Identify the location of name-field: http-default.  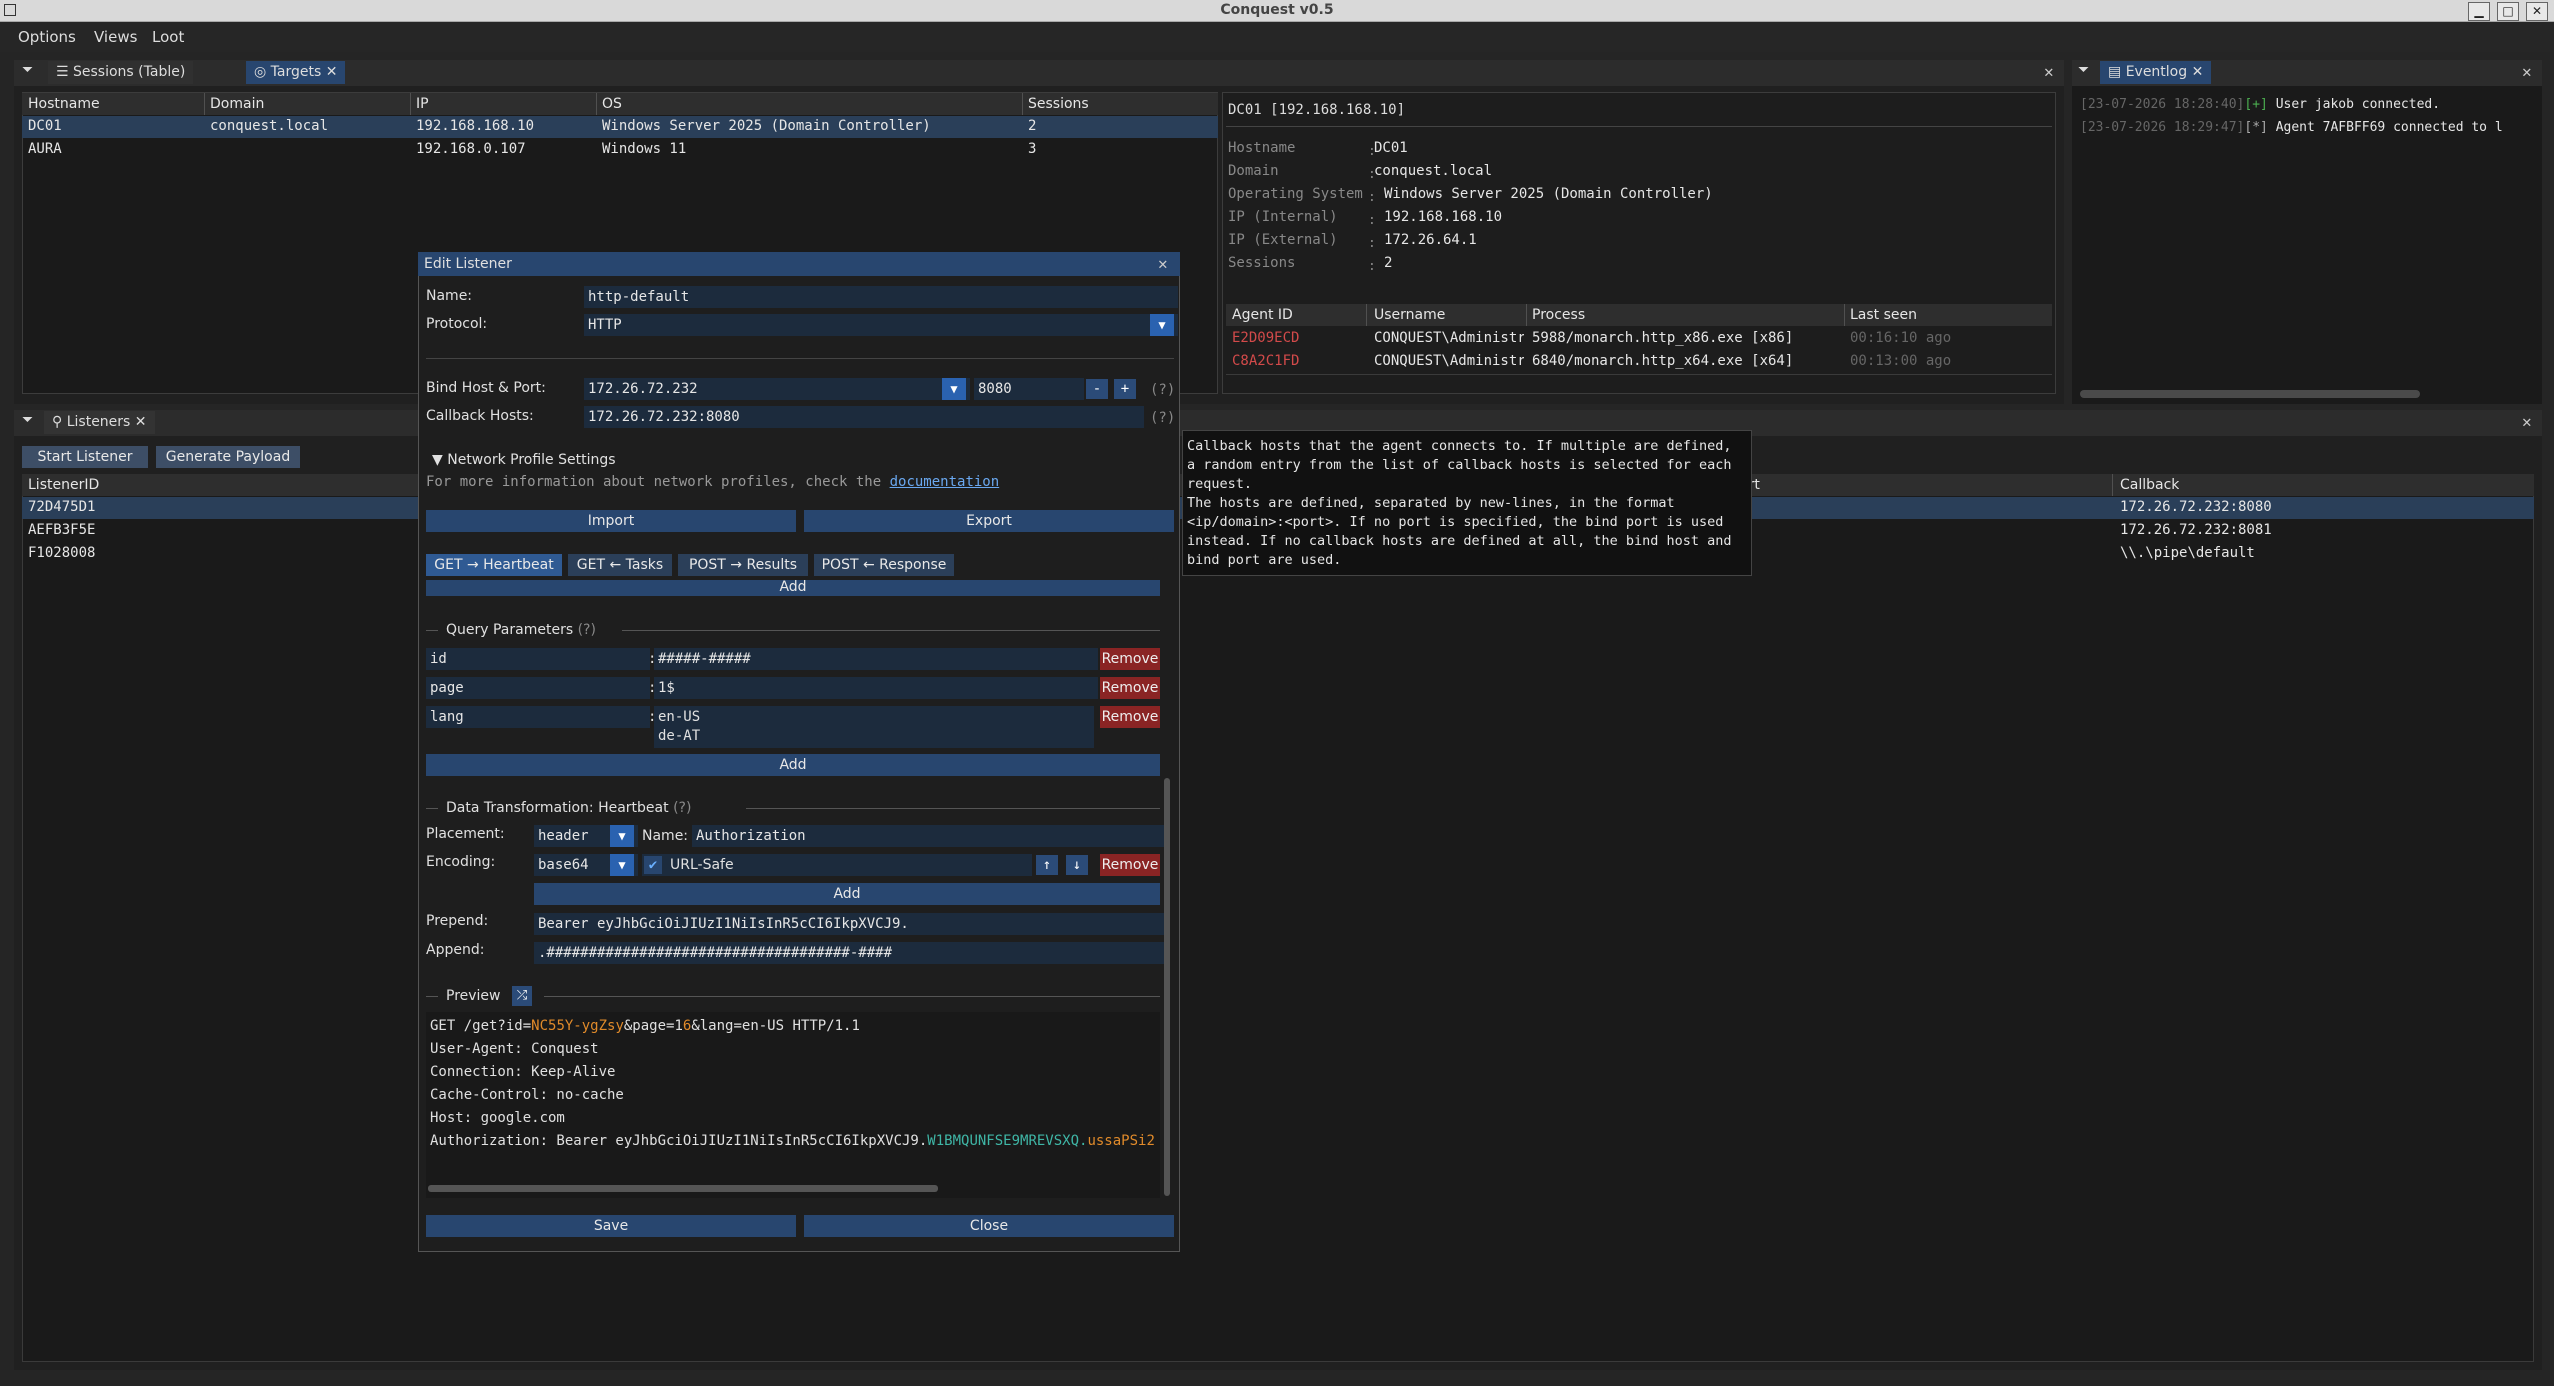
(881, 297).